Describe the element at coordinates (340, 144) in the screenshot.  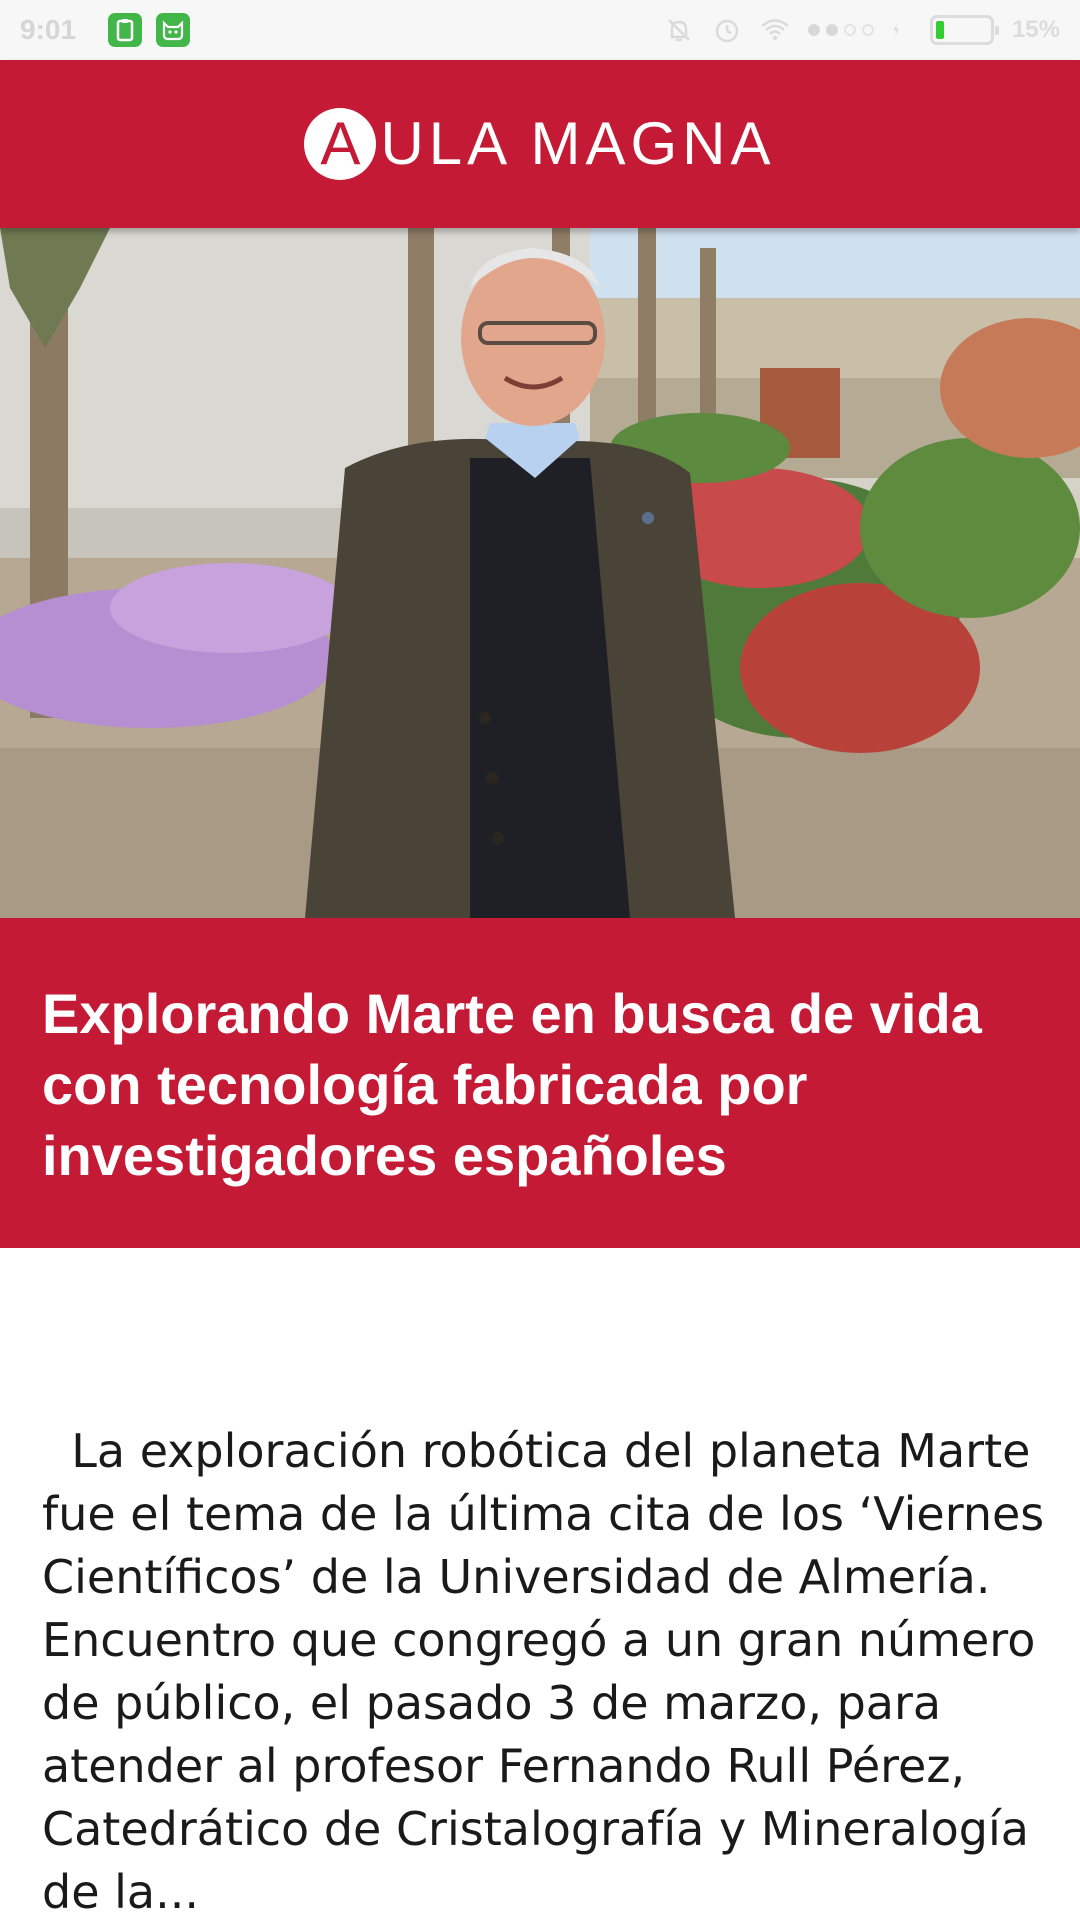
I see `logo-letter: A` at that location.